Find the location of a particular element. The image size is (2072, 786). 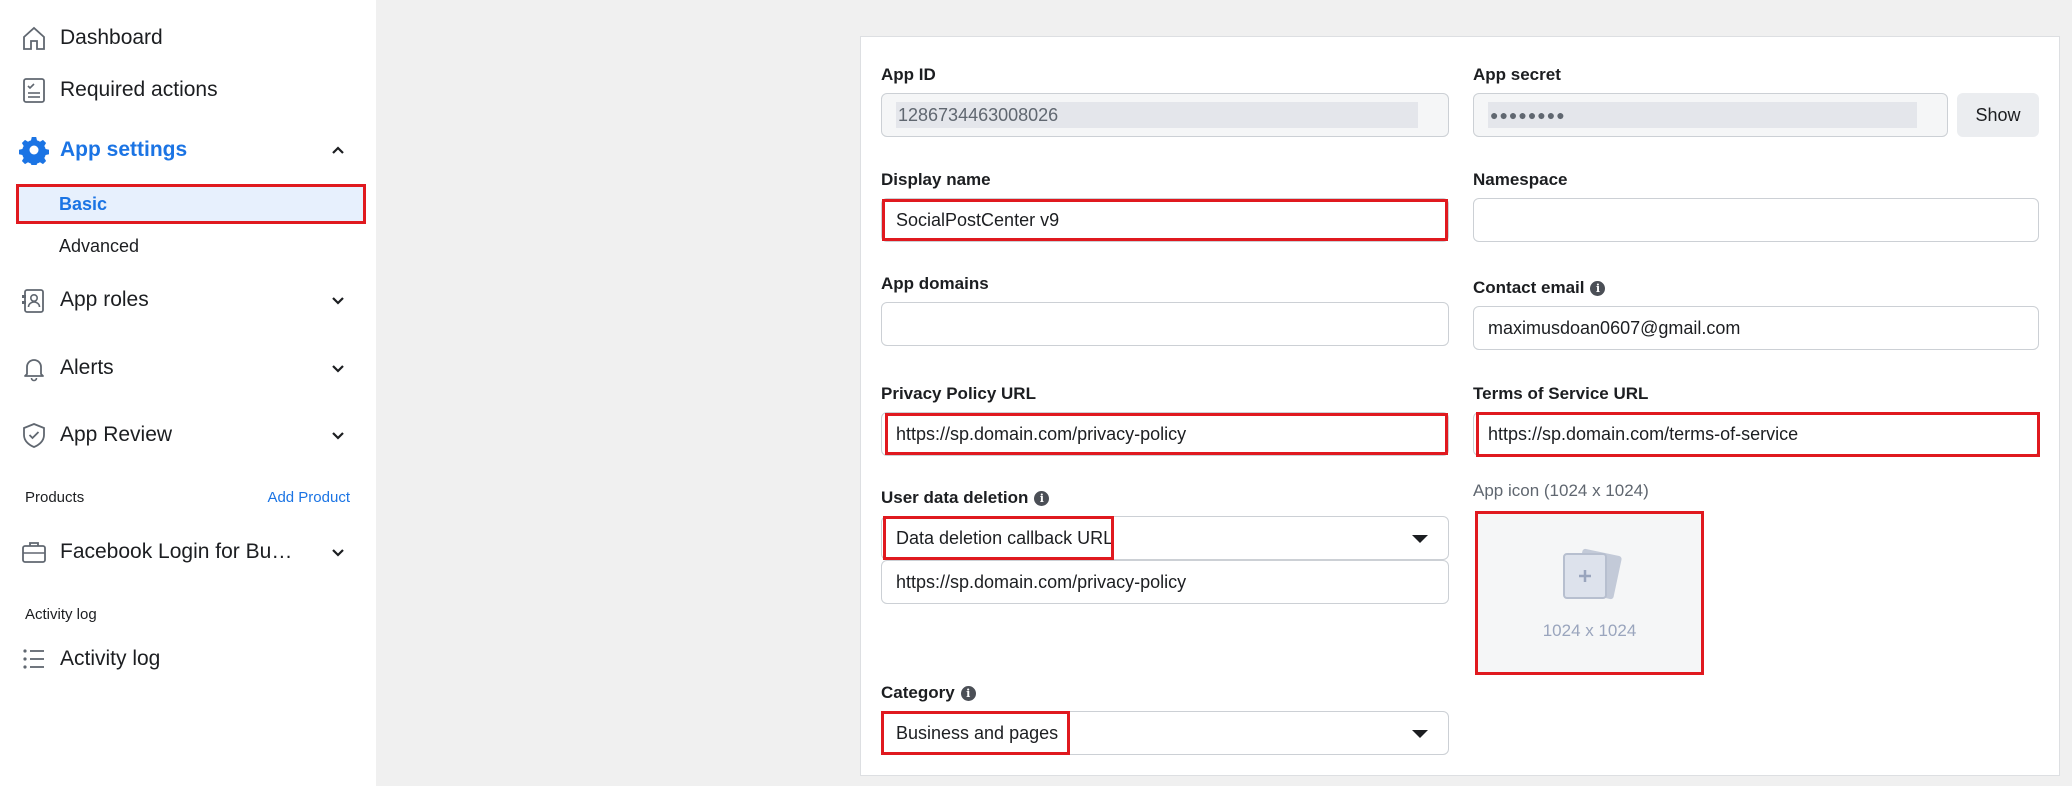

privacy-policy-value: https://sp.domain.com/privacy-policy is located at coordinates (1041, 433).